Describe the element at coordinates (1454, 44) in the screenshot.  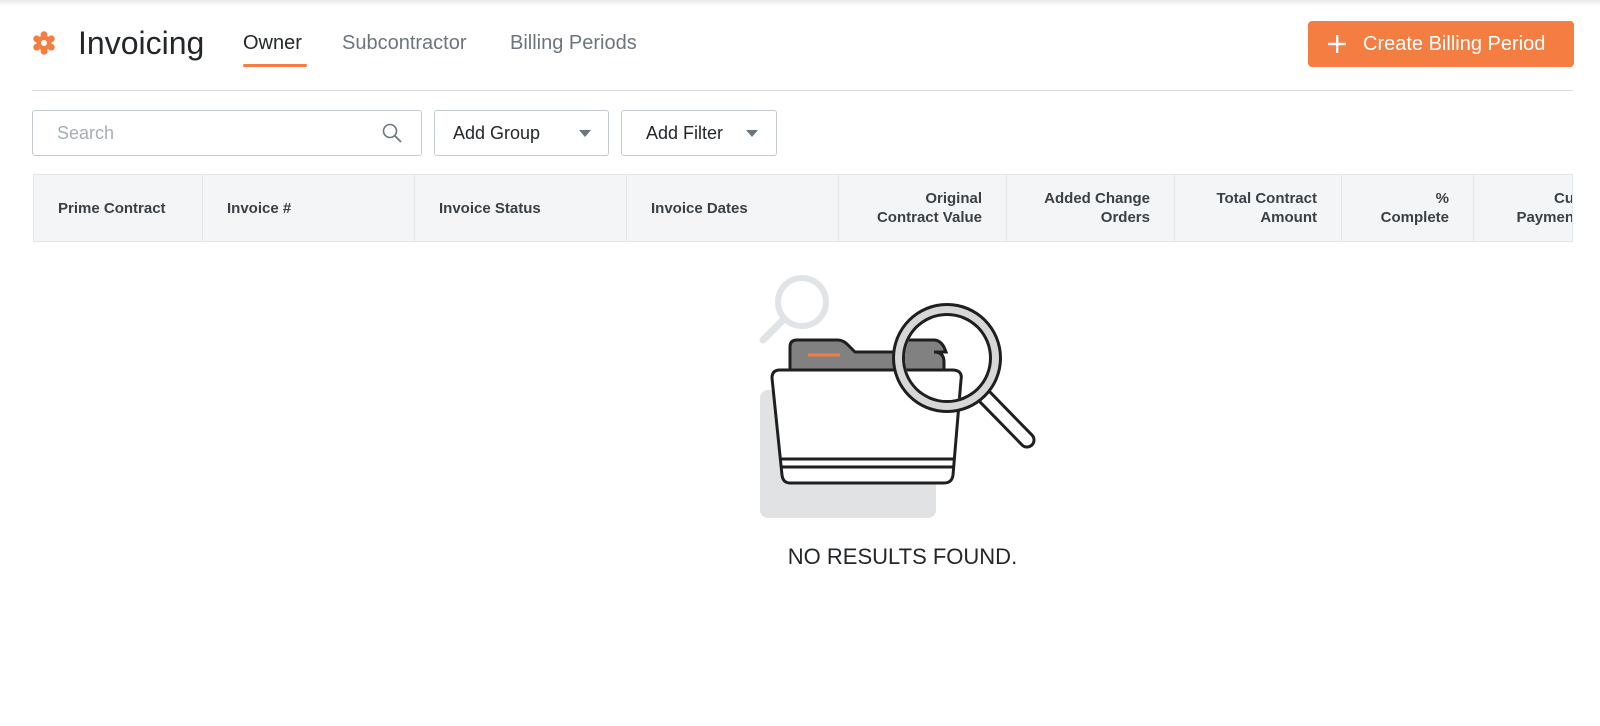
I see `create-billing-period-label: Create Billing Period` at that location.